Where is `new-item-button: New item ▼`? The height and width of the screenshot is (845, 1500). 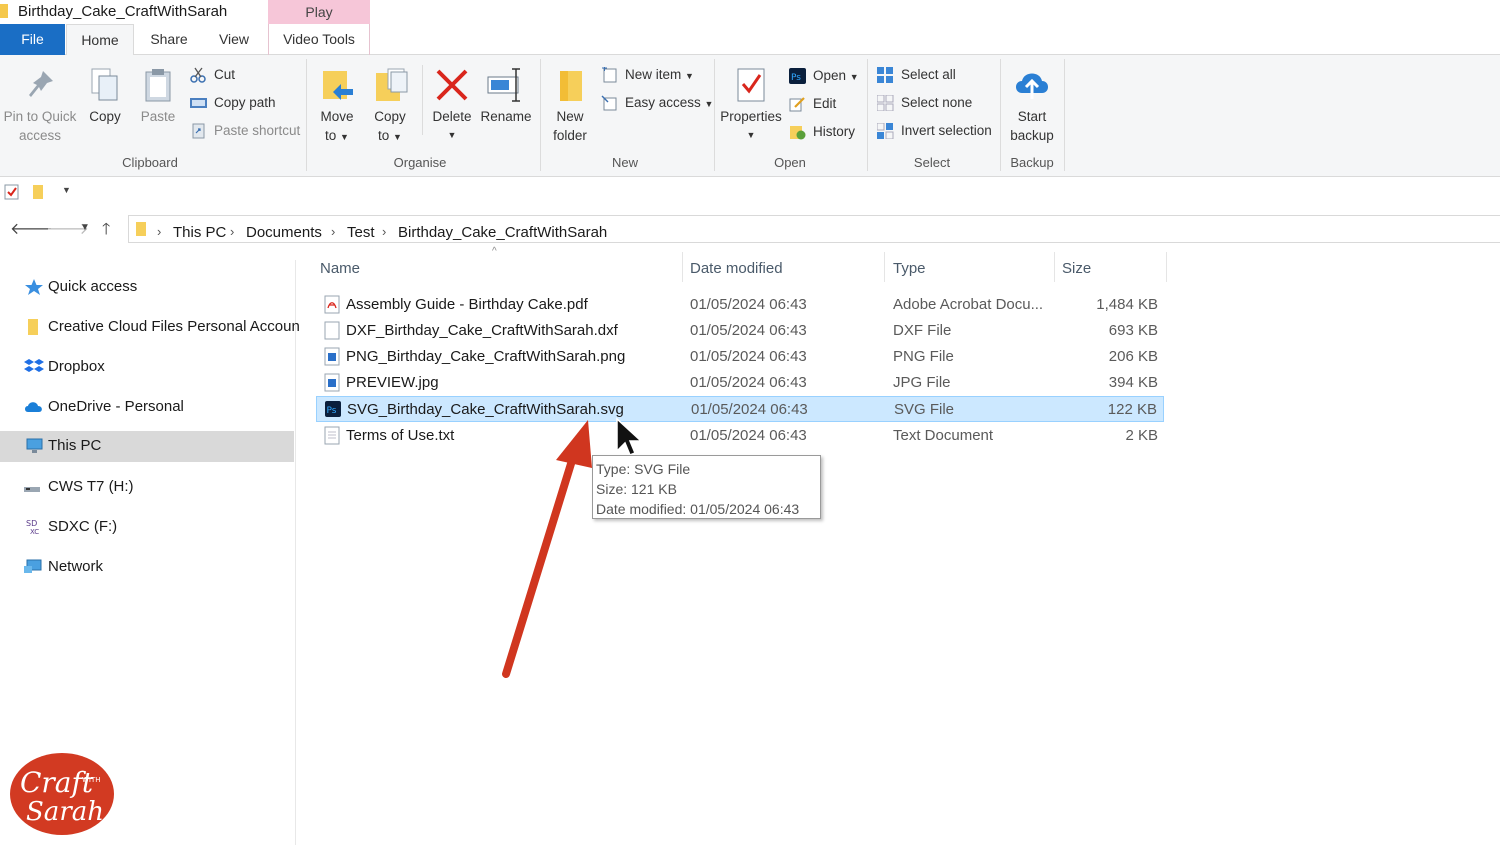
new-item-button: New item ▼ is located at coordinates (647, 75).